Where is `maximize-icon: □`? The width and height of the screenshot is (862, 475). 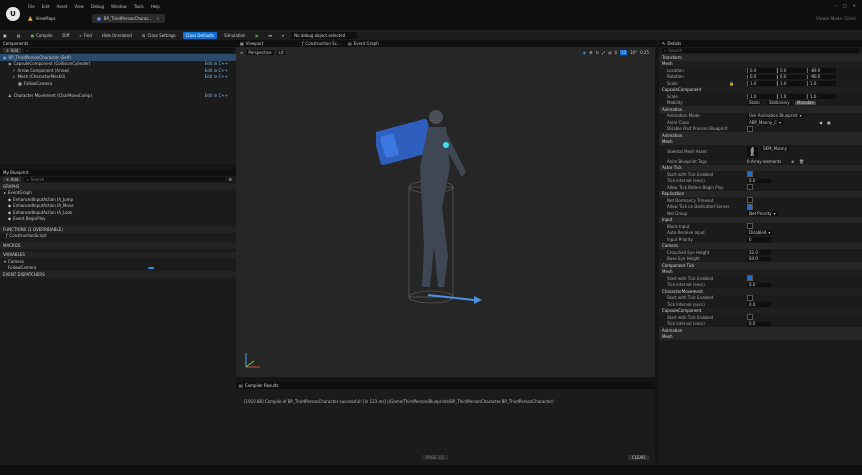 maximize-icon: □ is located at coordinates (845, 5).